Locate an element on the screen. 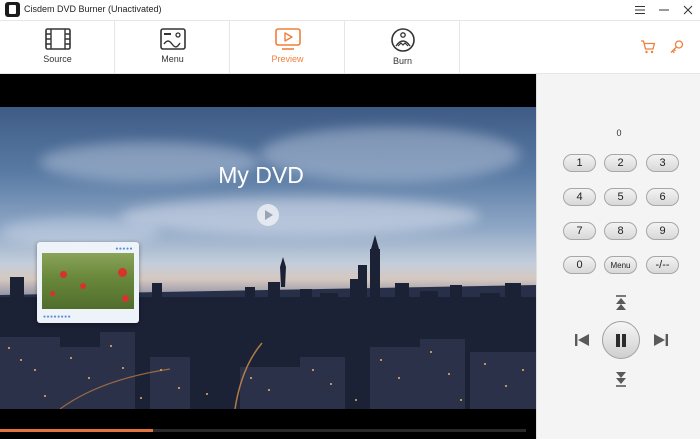 The width and height of the screenshot is (700, 439). tab-source: Source is located at coordinates (57, 47).